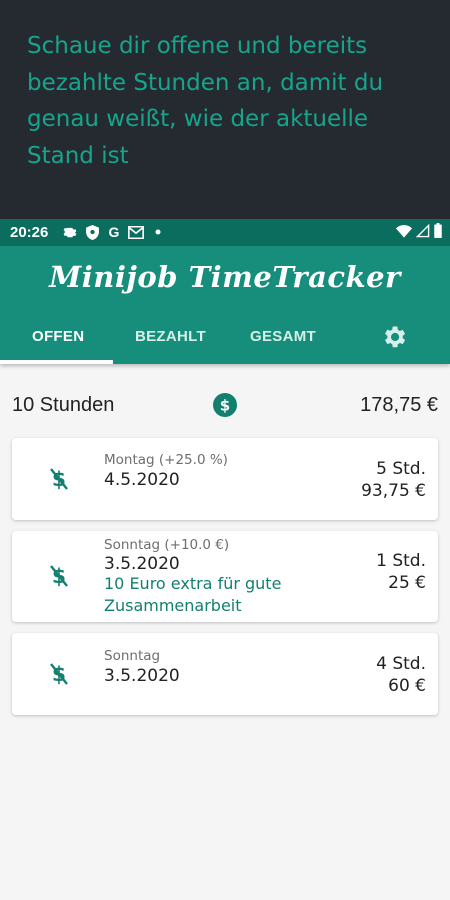 The image size is (450, 900). Describe the element at coordinates (394, 337) in the screenshot. I see `settings-gear-icon` at that location.